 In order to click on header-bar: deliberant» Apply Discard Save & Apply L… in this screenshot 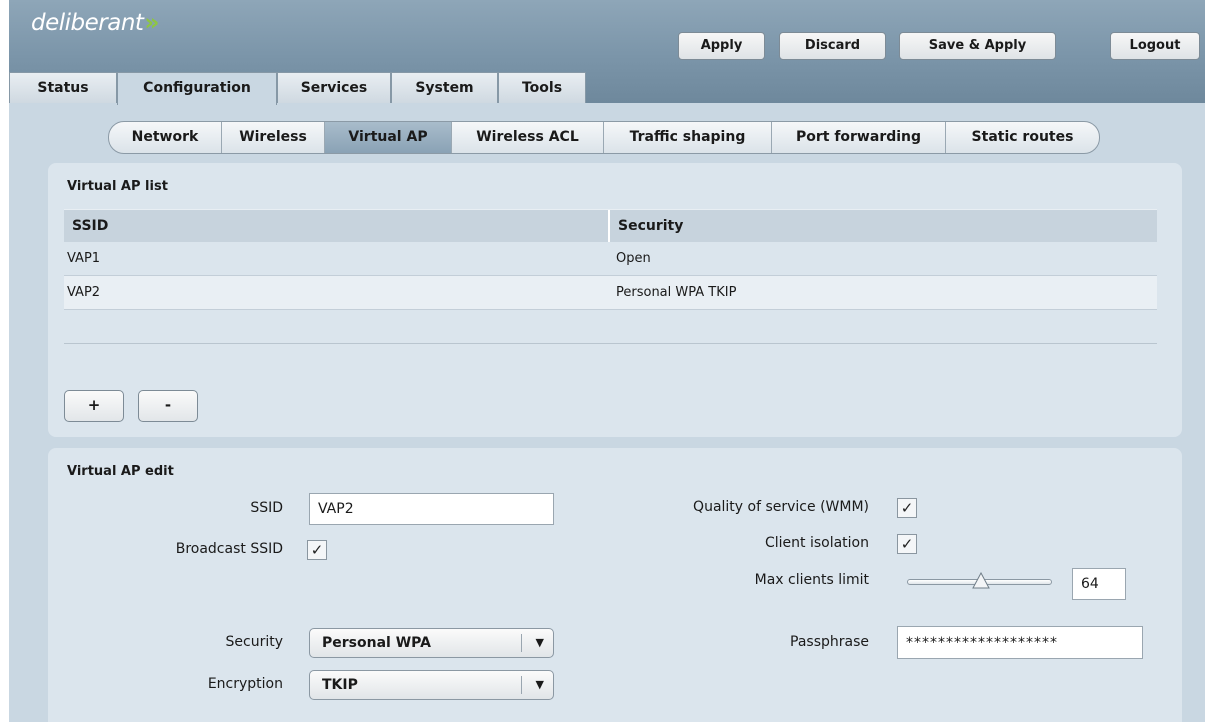, I will do `click(607, 52)`.